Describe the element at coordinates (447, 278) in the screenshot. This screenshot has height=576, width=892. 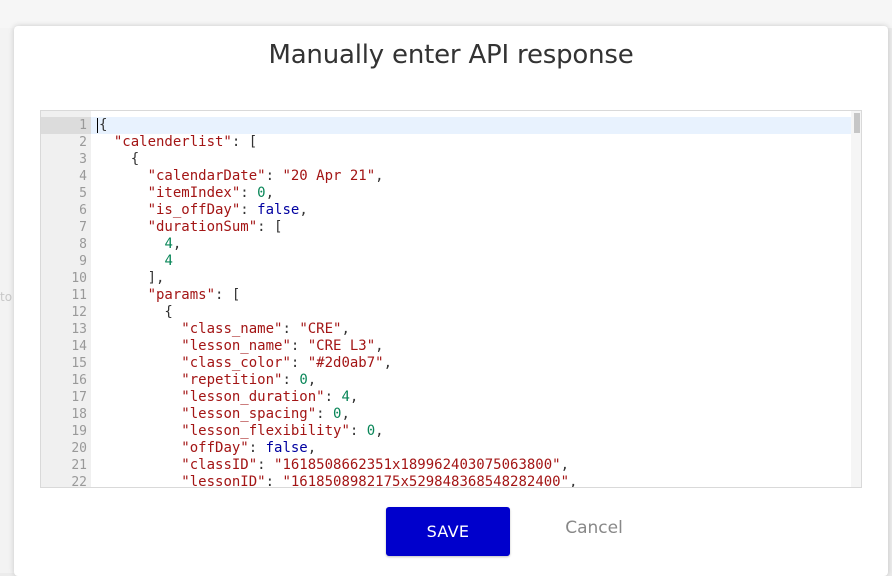
I see `code-line: 10 ],` at that location.